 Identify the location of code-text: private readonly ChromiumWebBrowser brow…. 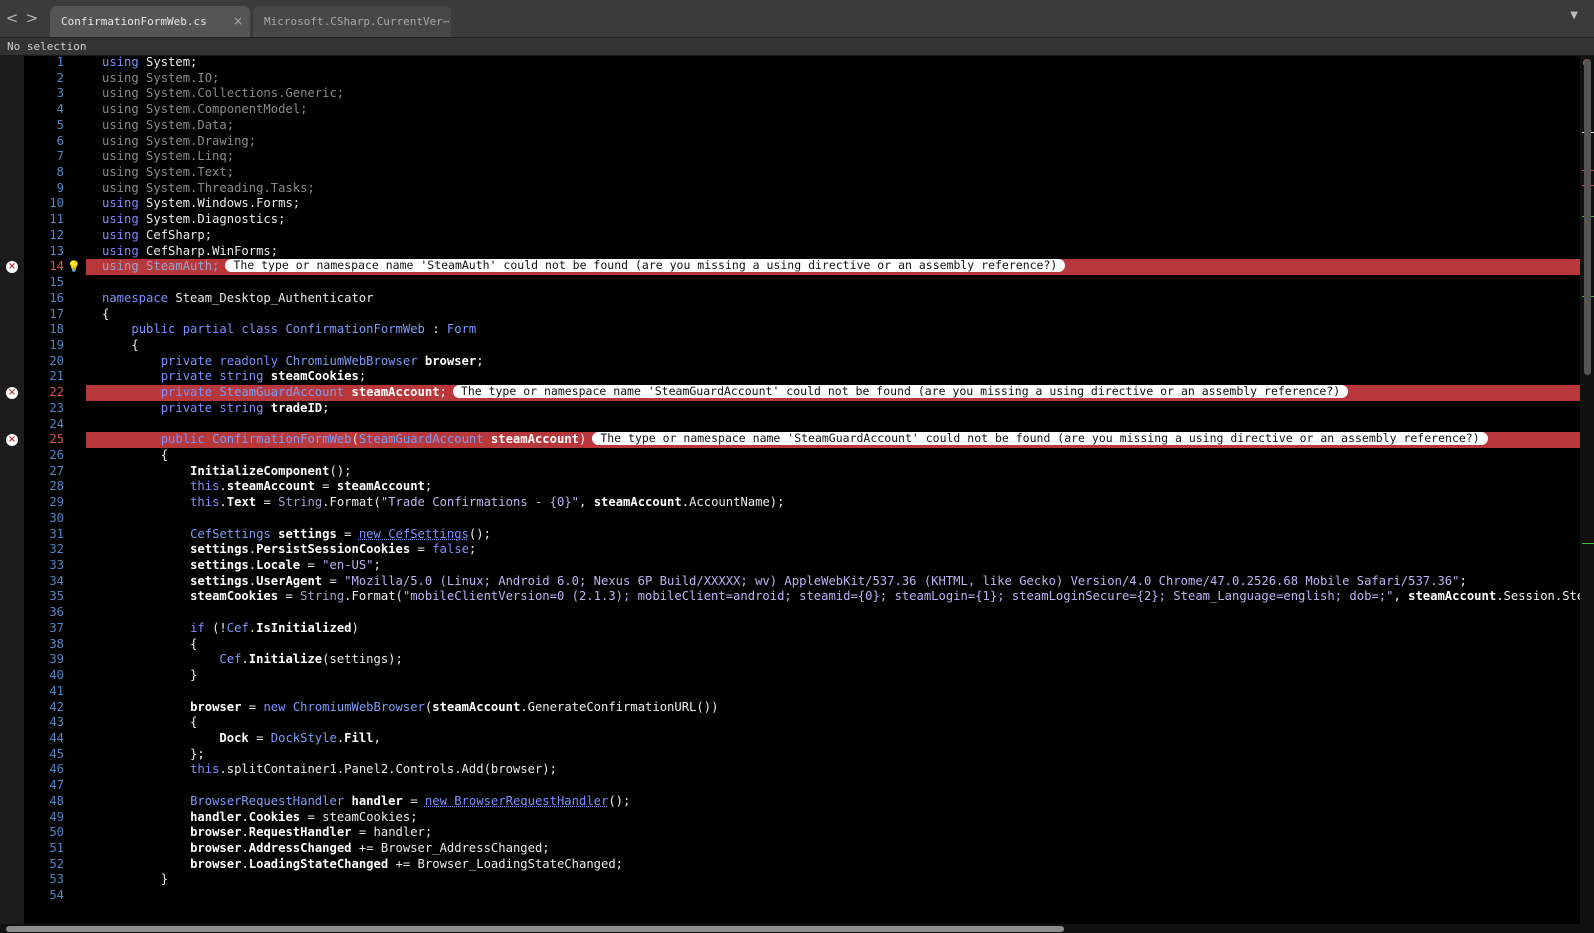
(293, 362).